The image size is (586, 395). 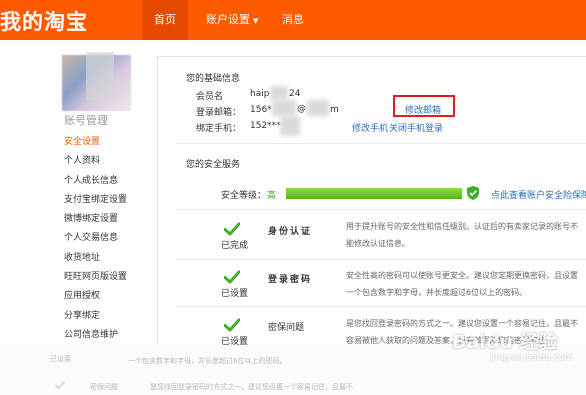 I want to click on bound-phone-label: 绑定手机：, so click(x=219, y=129).